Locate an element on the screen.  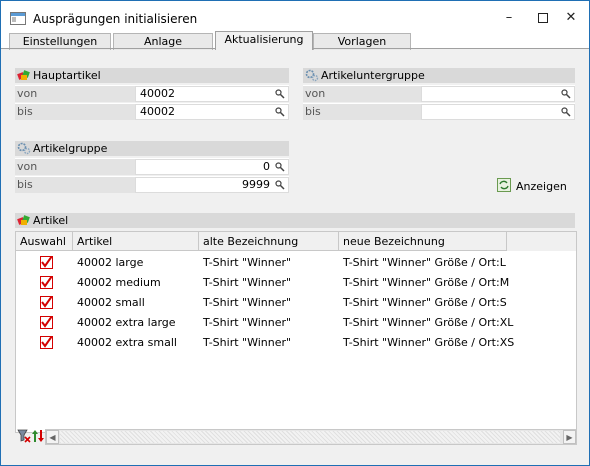
tab-label: Einstellungen is located at coordinates (60, 41).